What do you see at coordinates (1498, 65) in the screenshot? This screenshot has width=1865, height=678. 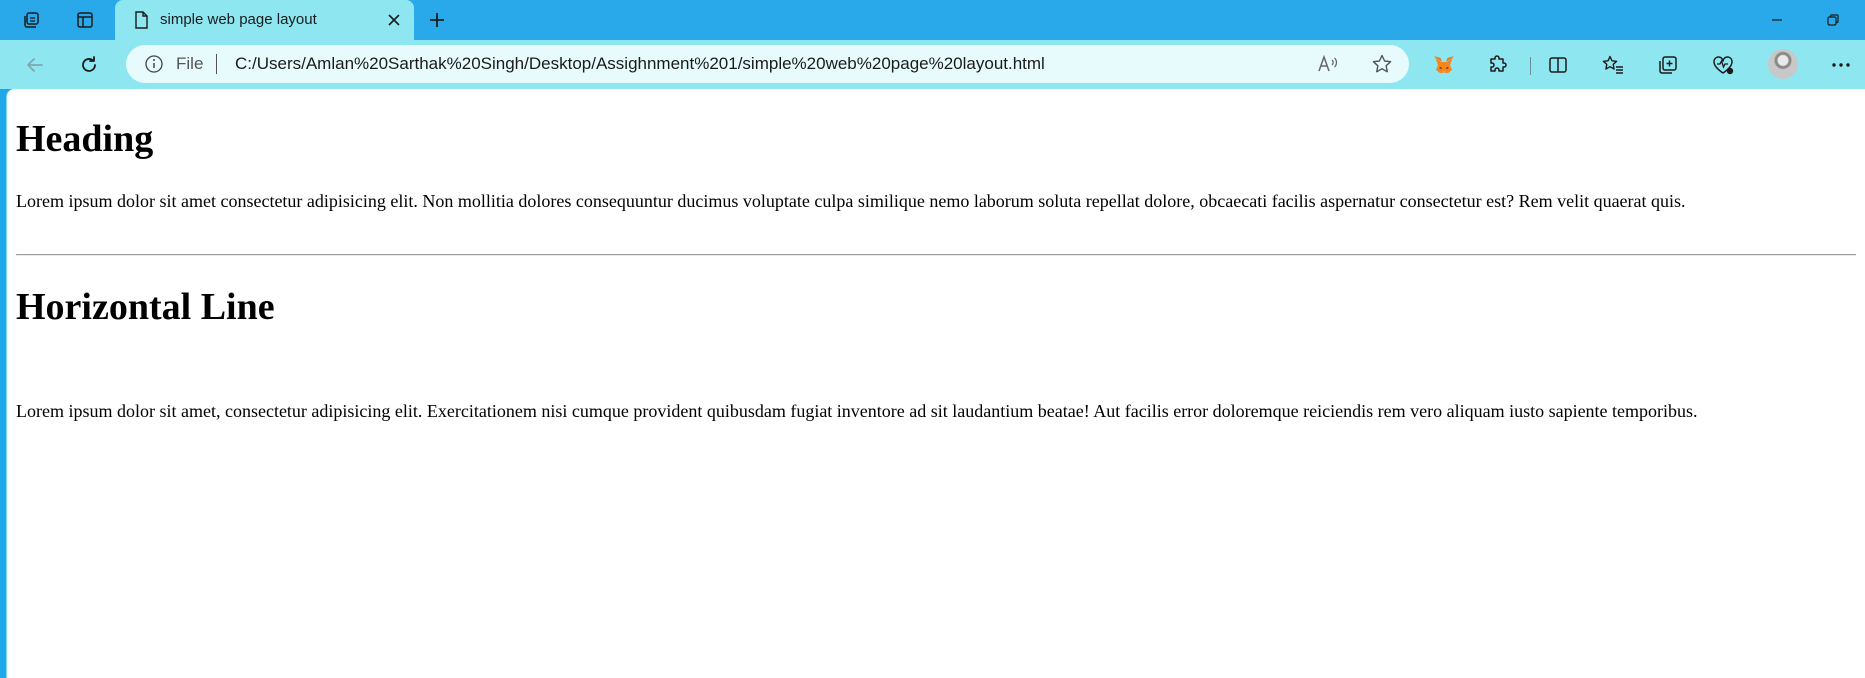 I see `puzzle-extensions-icon` at bounding box center [1498, 65].